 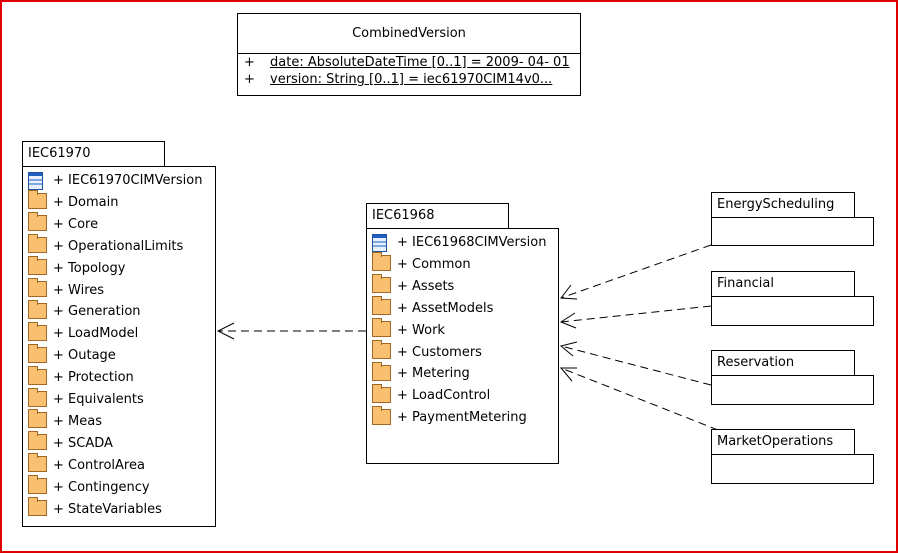 I want to click on package-tab-marketoperations: MarketOperations, so click(x=783, y=442).